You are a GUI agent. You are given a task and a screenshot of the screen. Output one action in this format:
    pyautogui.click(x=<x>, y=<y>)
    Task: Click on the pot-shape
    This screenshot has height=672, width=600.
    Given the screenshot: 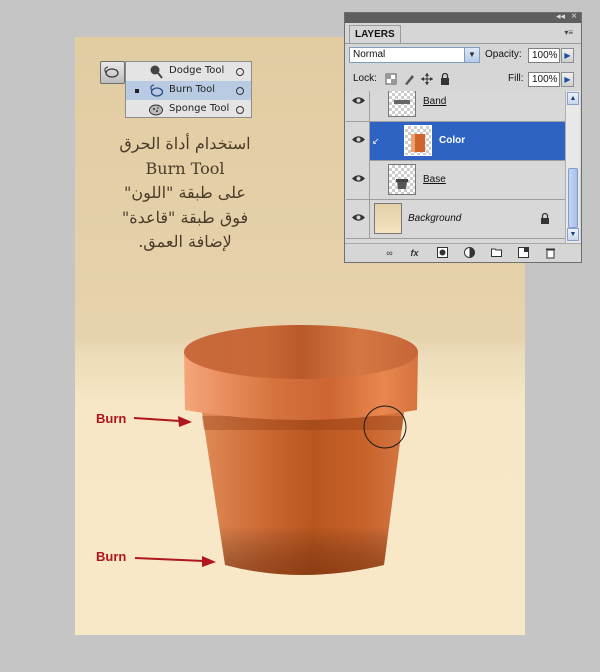 What is the action you would take?
    pyautogui.click(x=301, y=450)
    